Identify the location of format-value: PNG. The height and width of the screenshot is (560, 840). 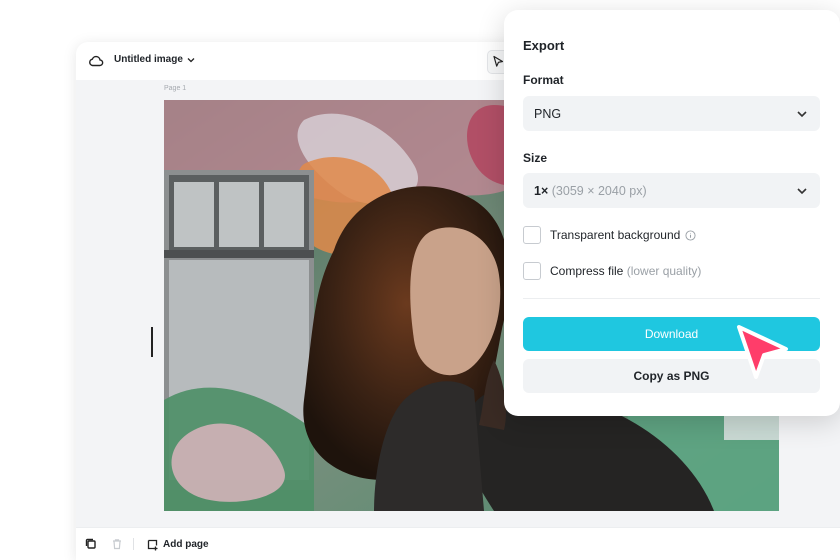
(548, 114).